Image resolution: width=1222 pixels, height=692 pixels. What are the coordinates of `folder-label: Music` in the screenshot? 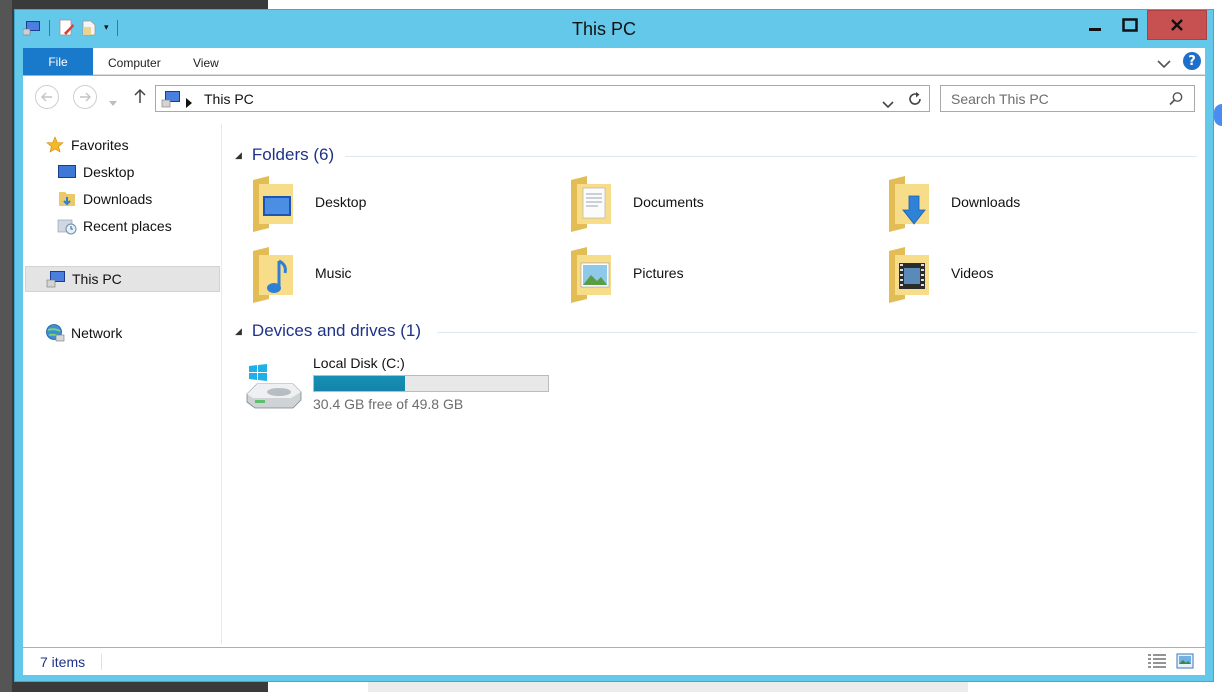 It's located at (333, 273).